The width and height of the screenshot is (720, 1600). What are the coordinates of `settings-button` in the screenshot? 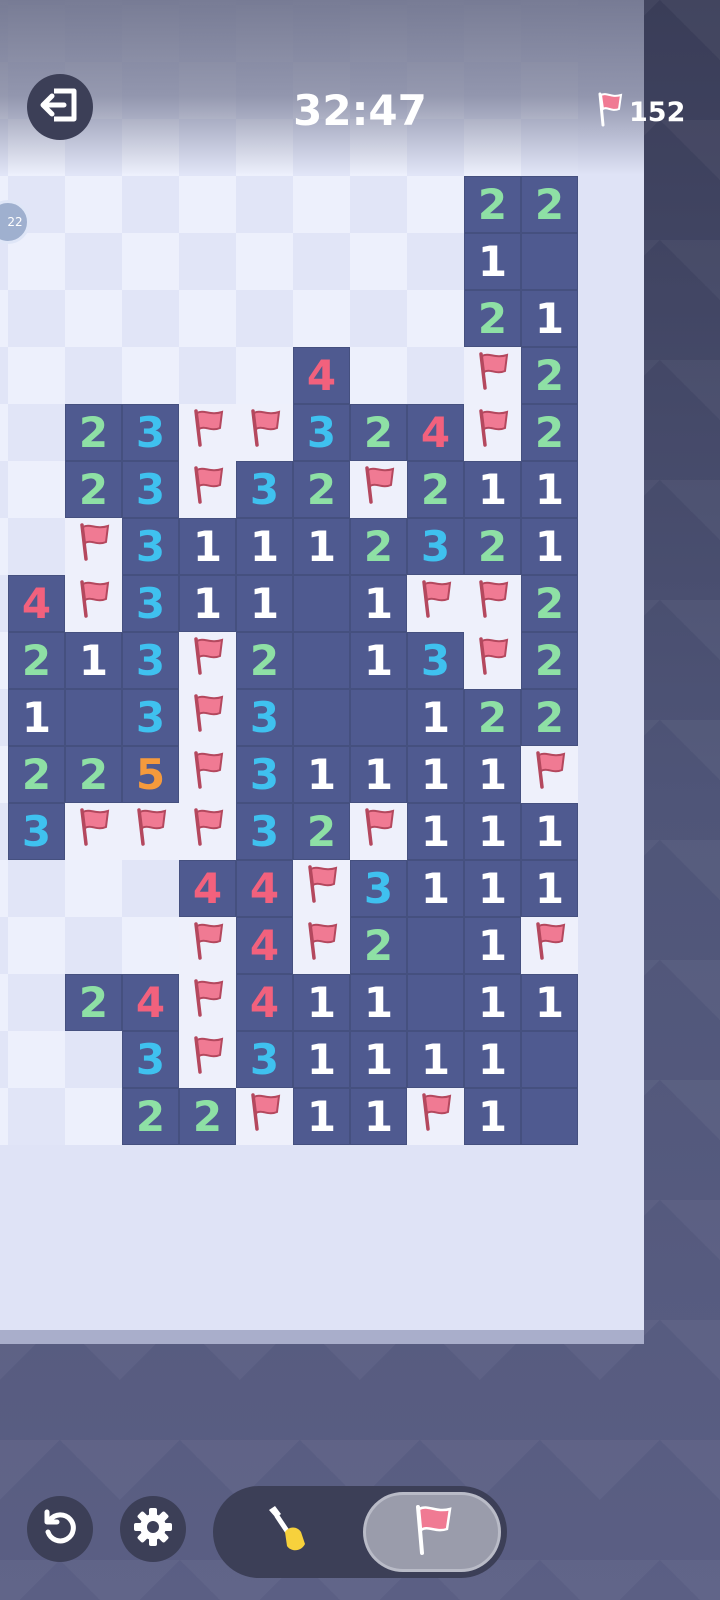 It's located at (153, 1529).